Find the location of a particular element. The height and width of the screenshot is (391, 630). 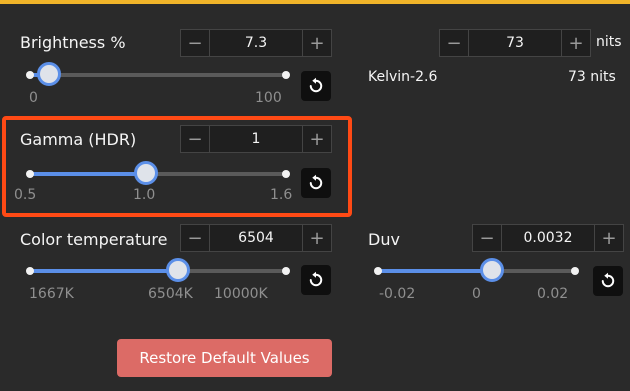

nits-decrement-button: − is located at coordinates (454, 43).